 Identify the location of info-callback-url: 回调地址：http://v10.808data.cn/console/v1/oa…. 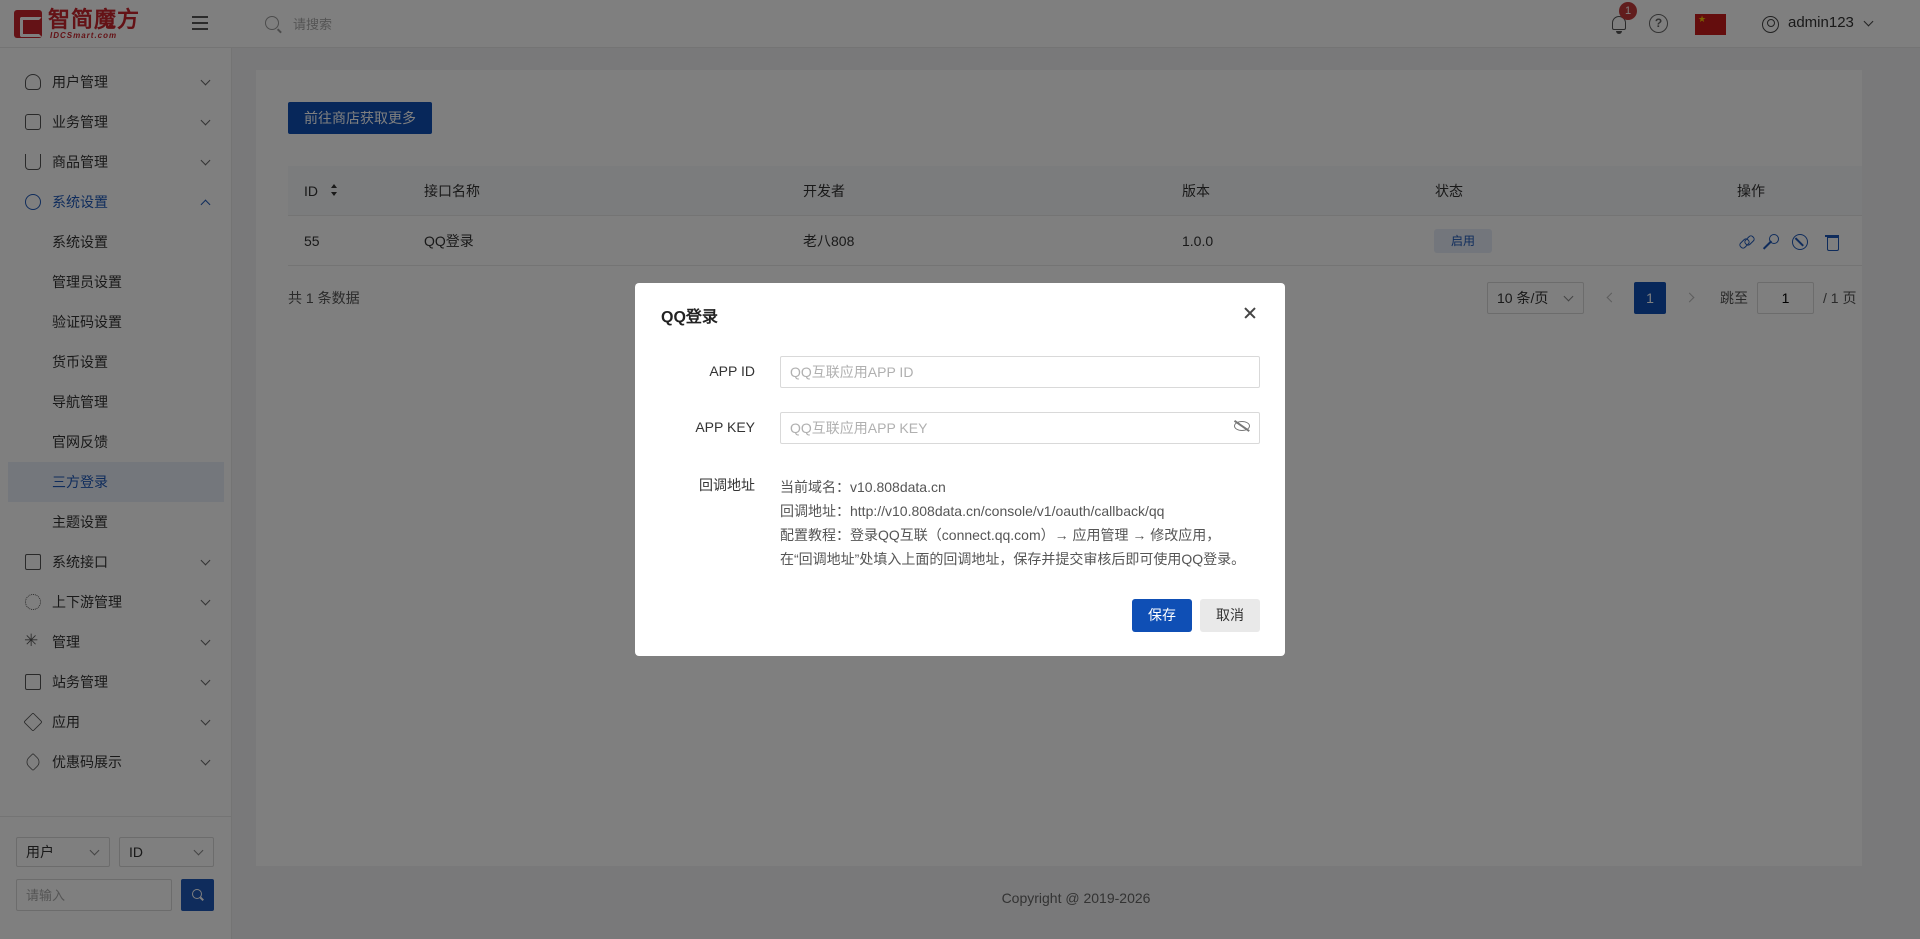
(972, 511).